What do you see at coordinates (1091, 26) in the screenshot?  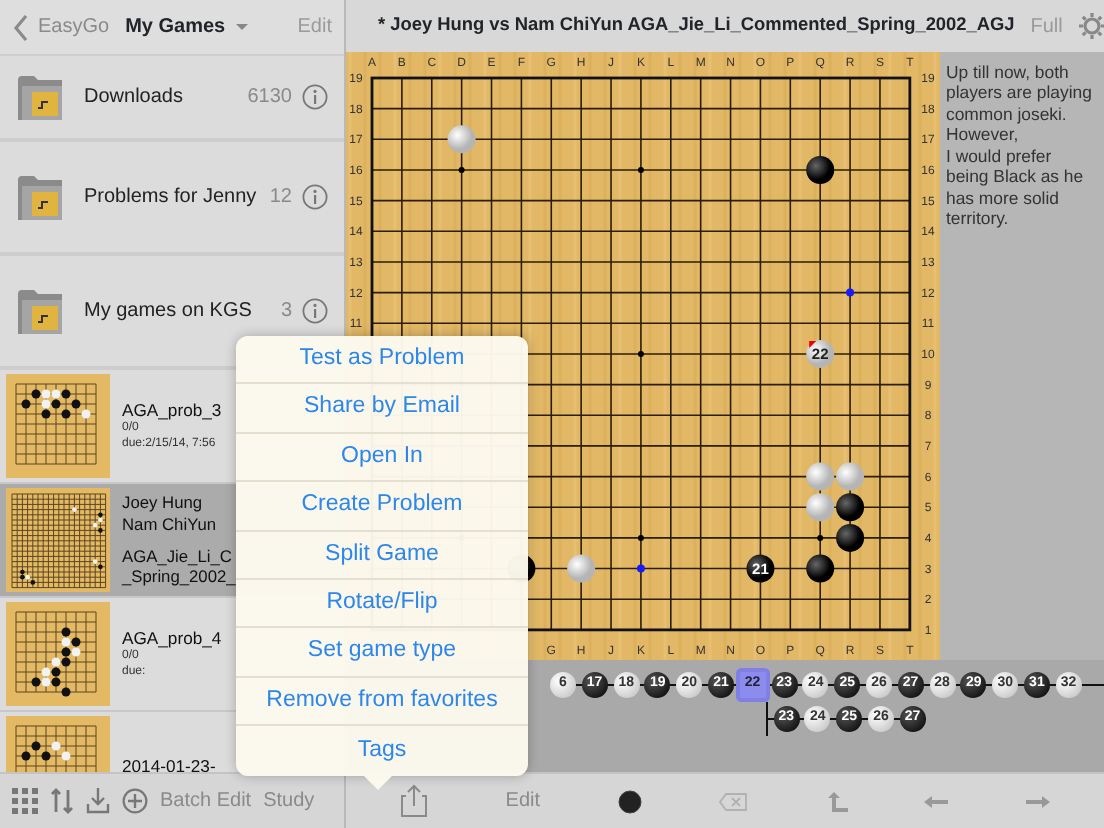 I see `settings-icon` at bounding box center [1091, 26].